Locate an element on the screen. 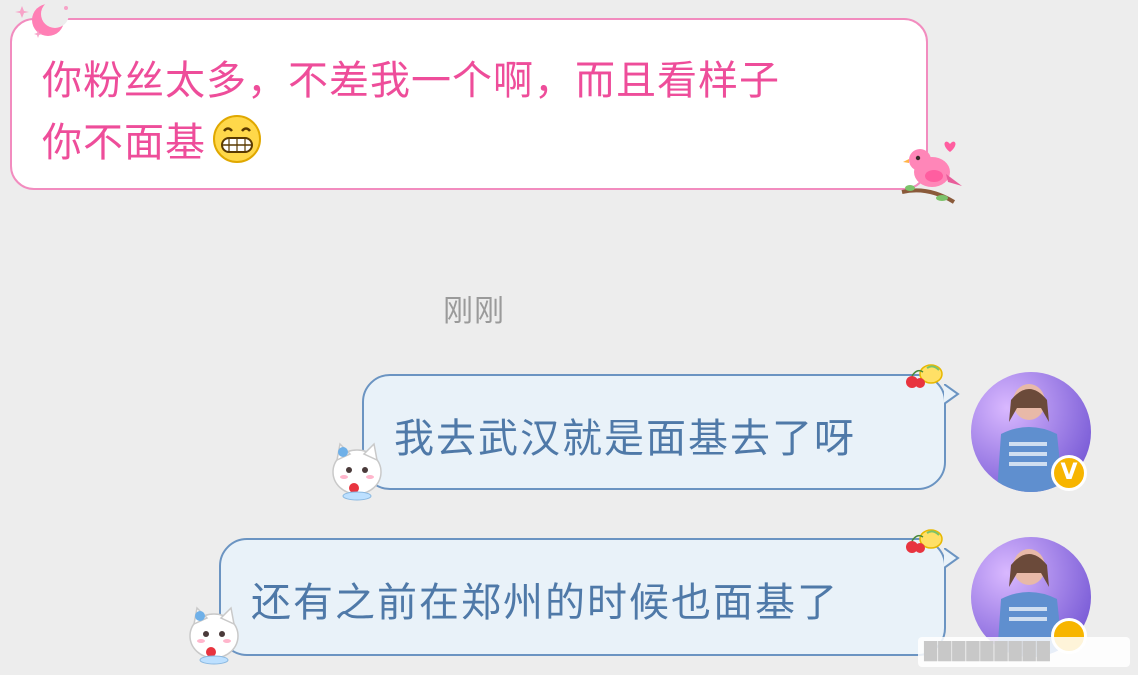  outgoing-message-bubble: 还有之前在郑州的时候也面基了 is located at coordinates (582, 597).